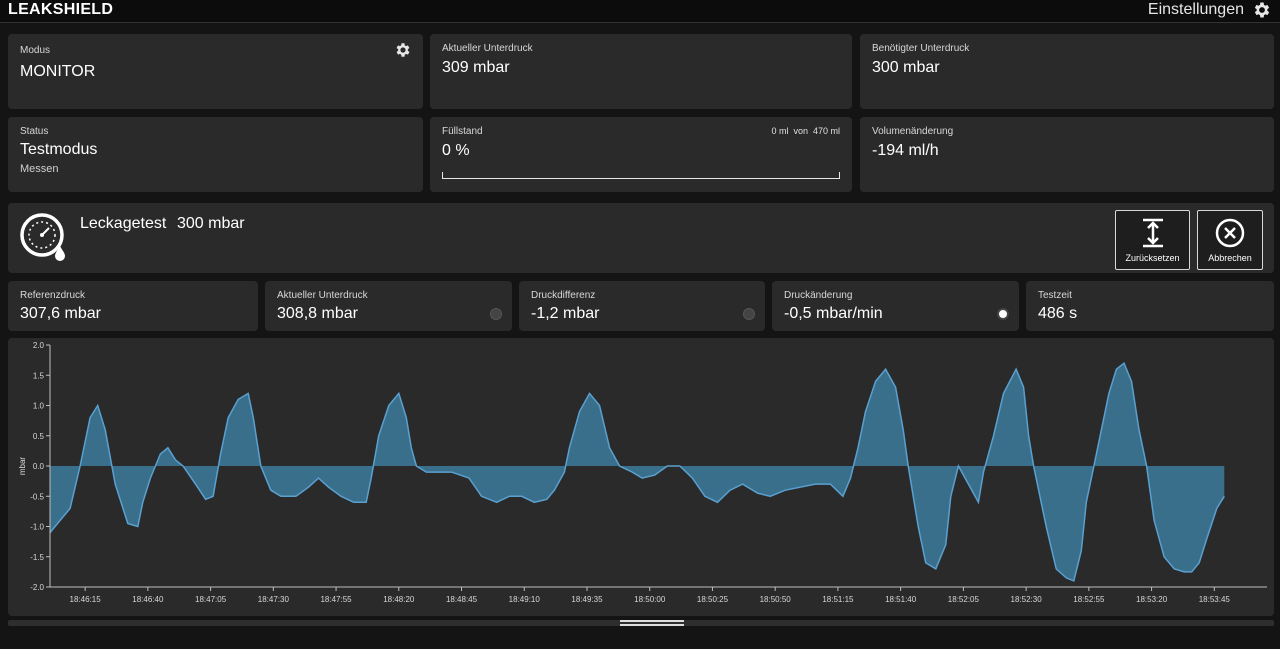 This screenshot has height=649, width=1280. What do you see at coordinates (476, 67) in the screenshot?
I see `aktueller-unterdruck-value: 309 mbar` at bounding box center [476, 67].